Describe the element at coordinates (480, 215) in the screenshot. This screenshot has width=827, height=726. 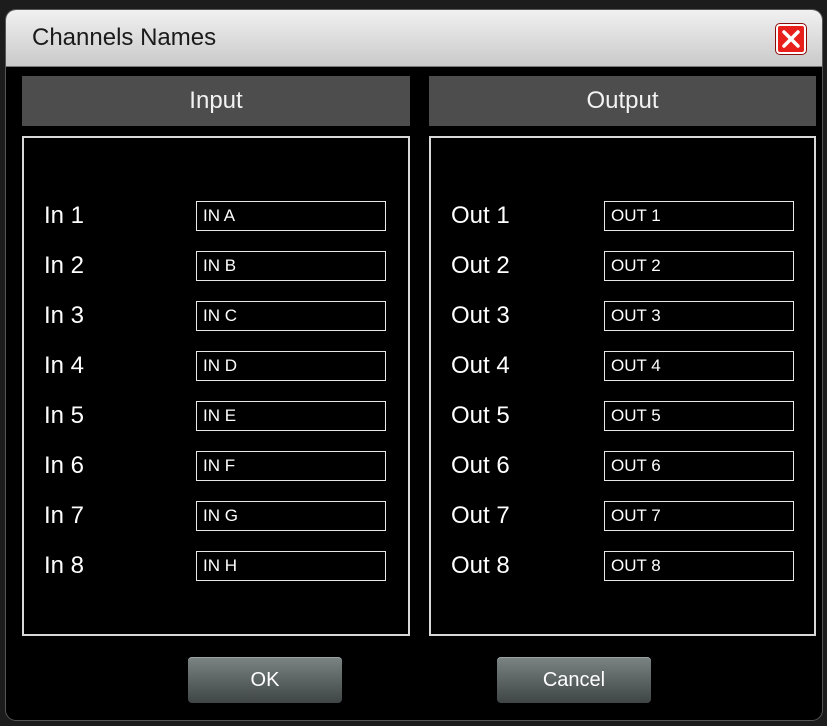
I see `output-row-label: Out 1` at that location.